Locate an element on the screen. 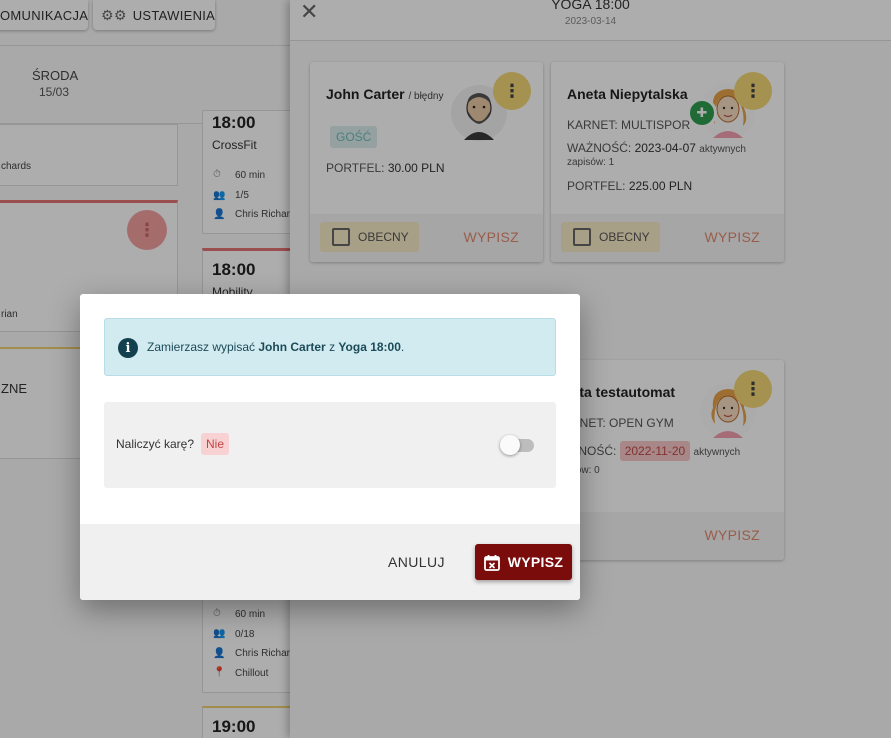 The width and height of the screenshot is (891, 738). penalty-label: Naliczyć karę? is located at coordinates (155, 444).